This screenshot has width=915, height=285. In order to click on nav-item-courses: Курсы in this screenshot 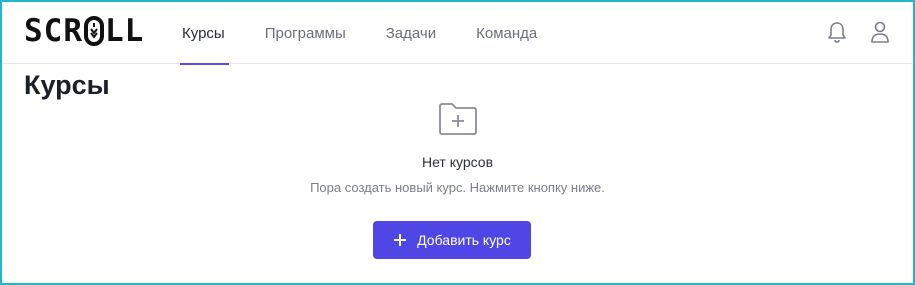, I will do `click(204, 33)`.